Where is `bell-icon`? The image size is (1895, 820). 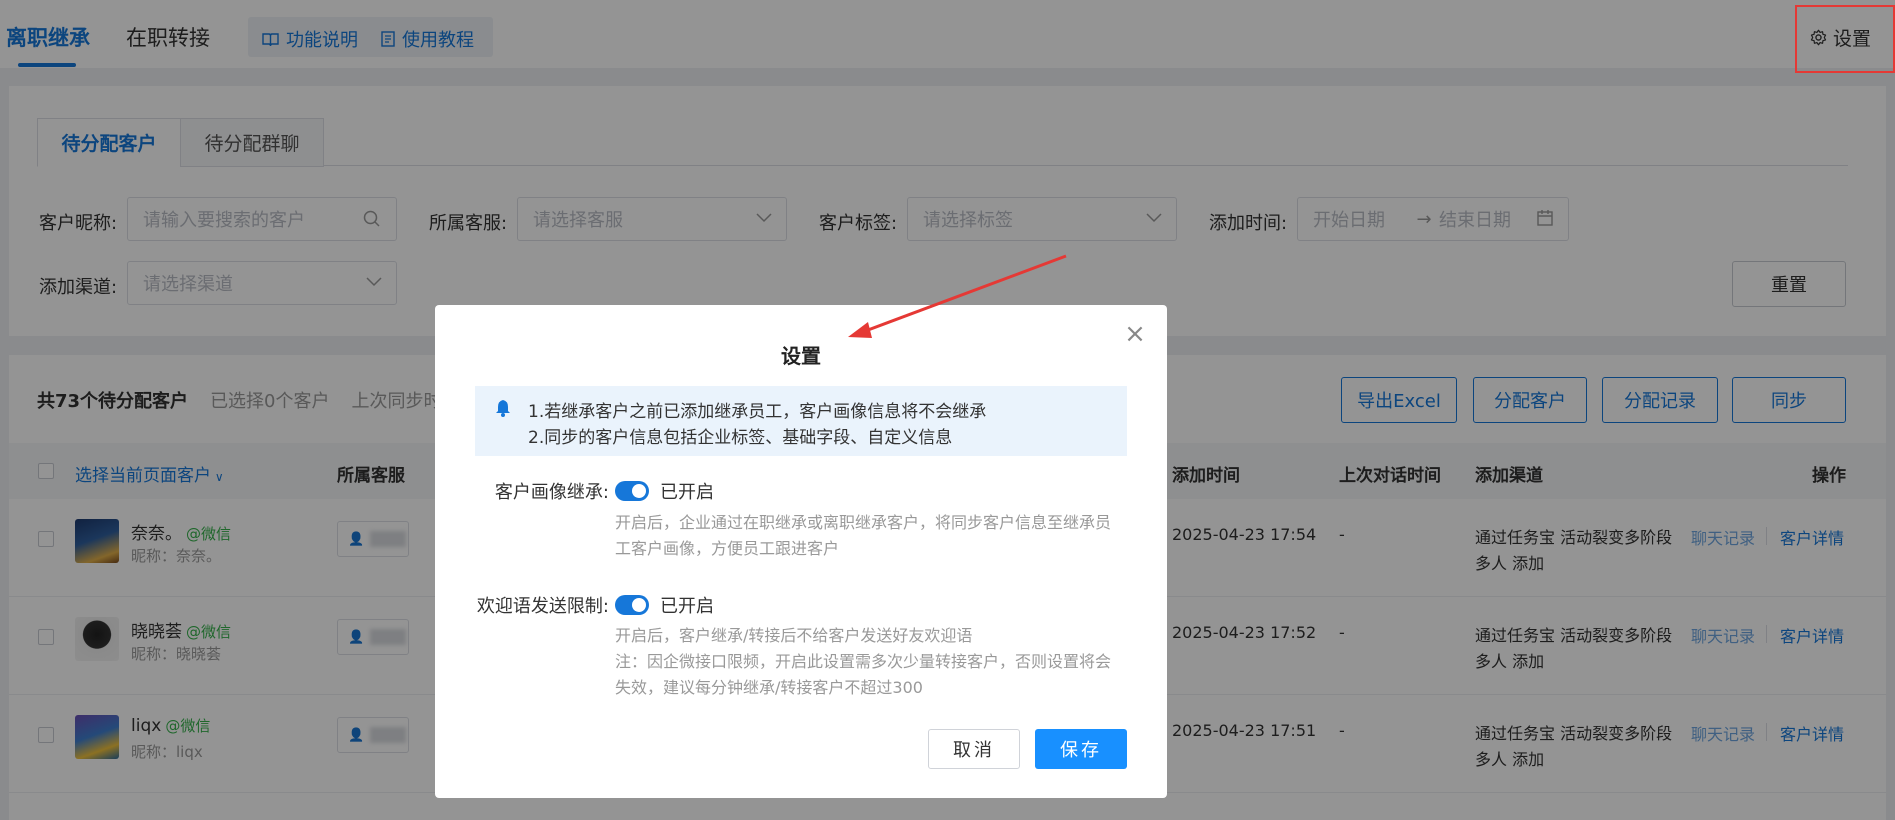
bell-icon is located at coordinates (503, 408).